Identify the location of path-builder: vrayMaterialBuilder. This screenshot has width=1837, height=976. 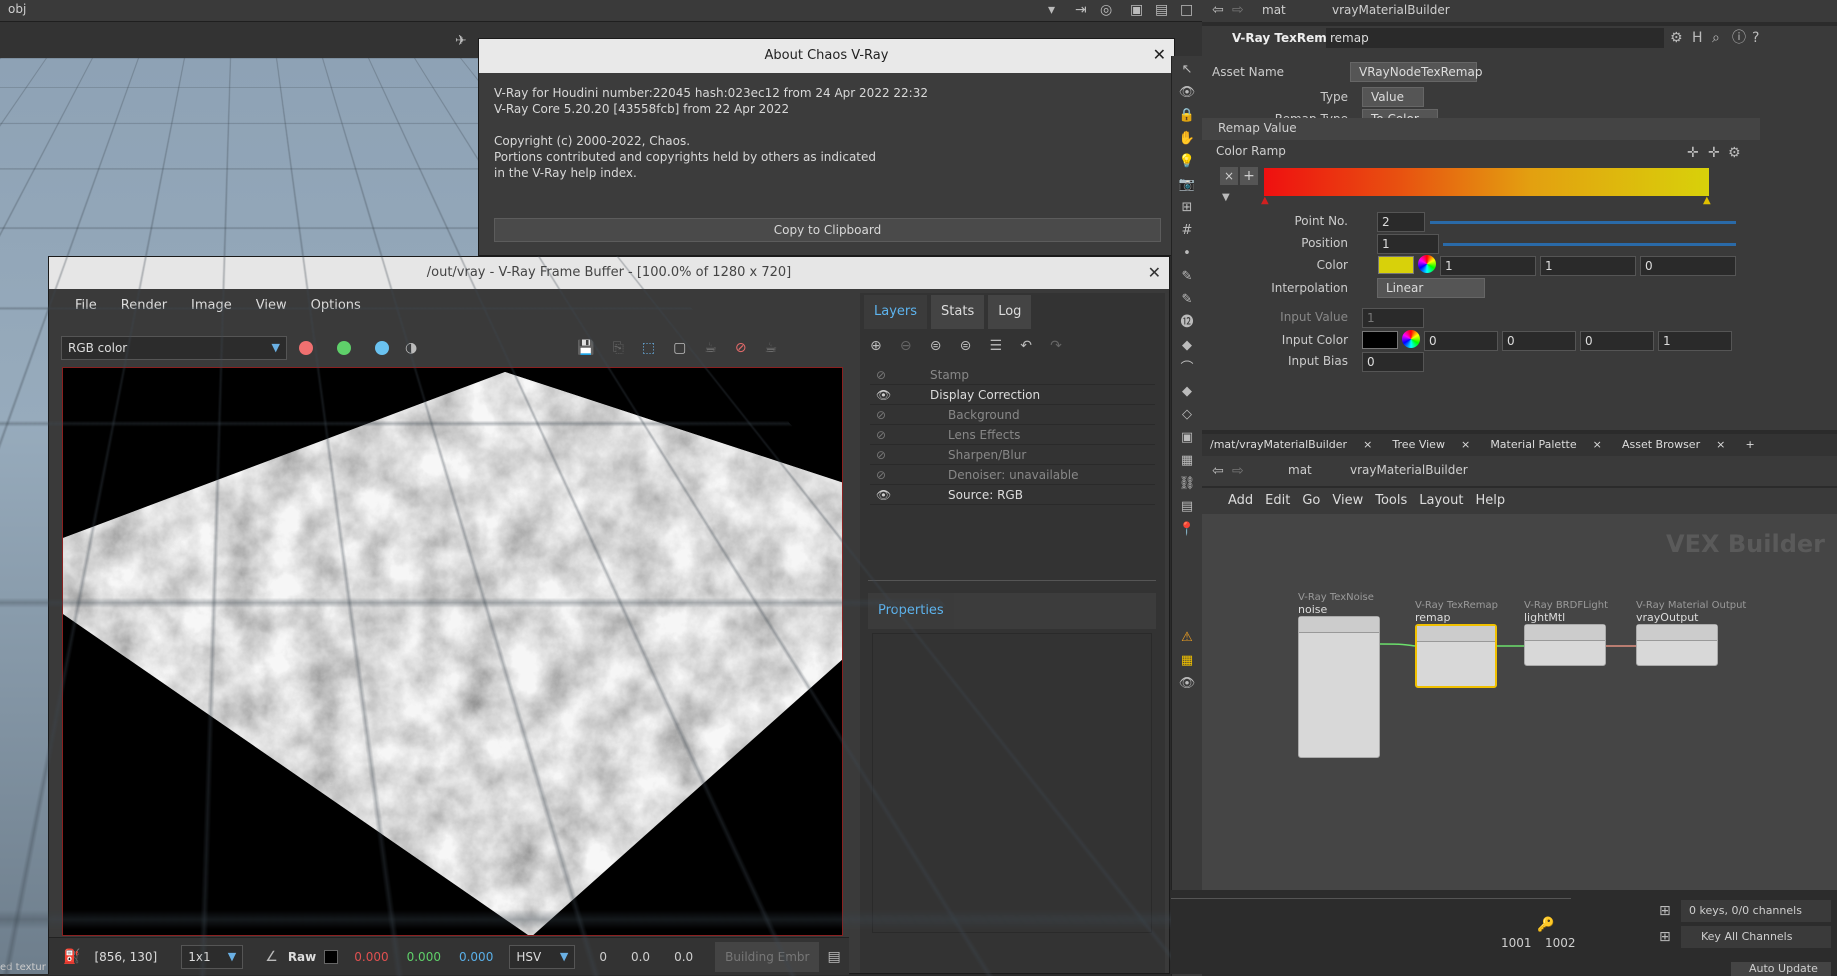
(1409, 470).